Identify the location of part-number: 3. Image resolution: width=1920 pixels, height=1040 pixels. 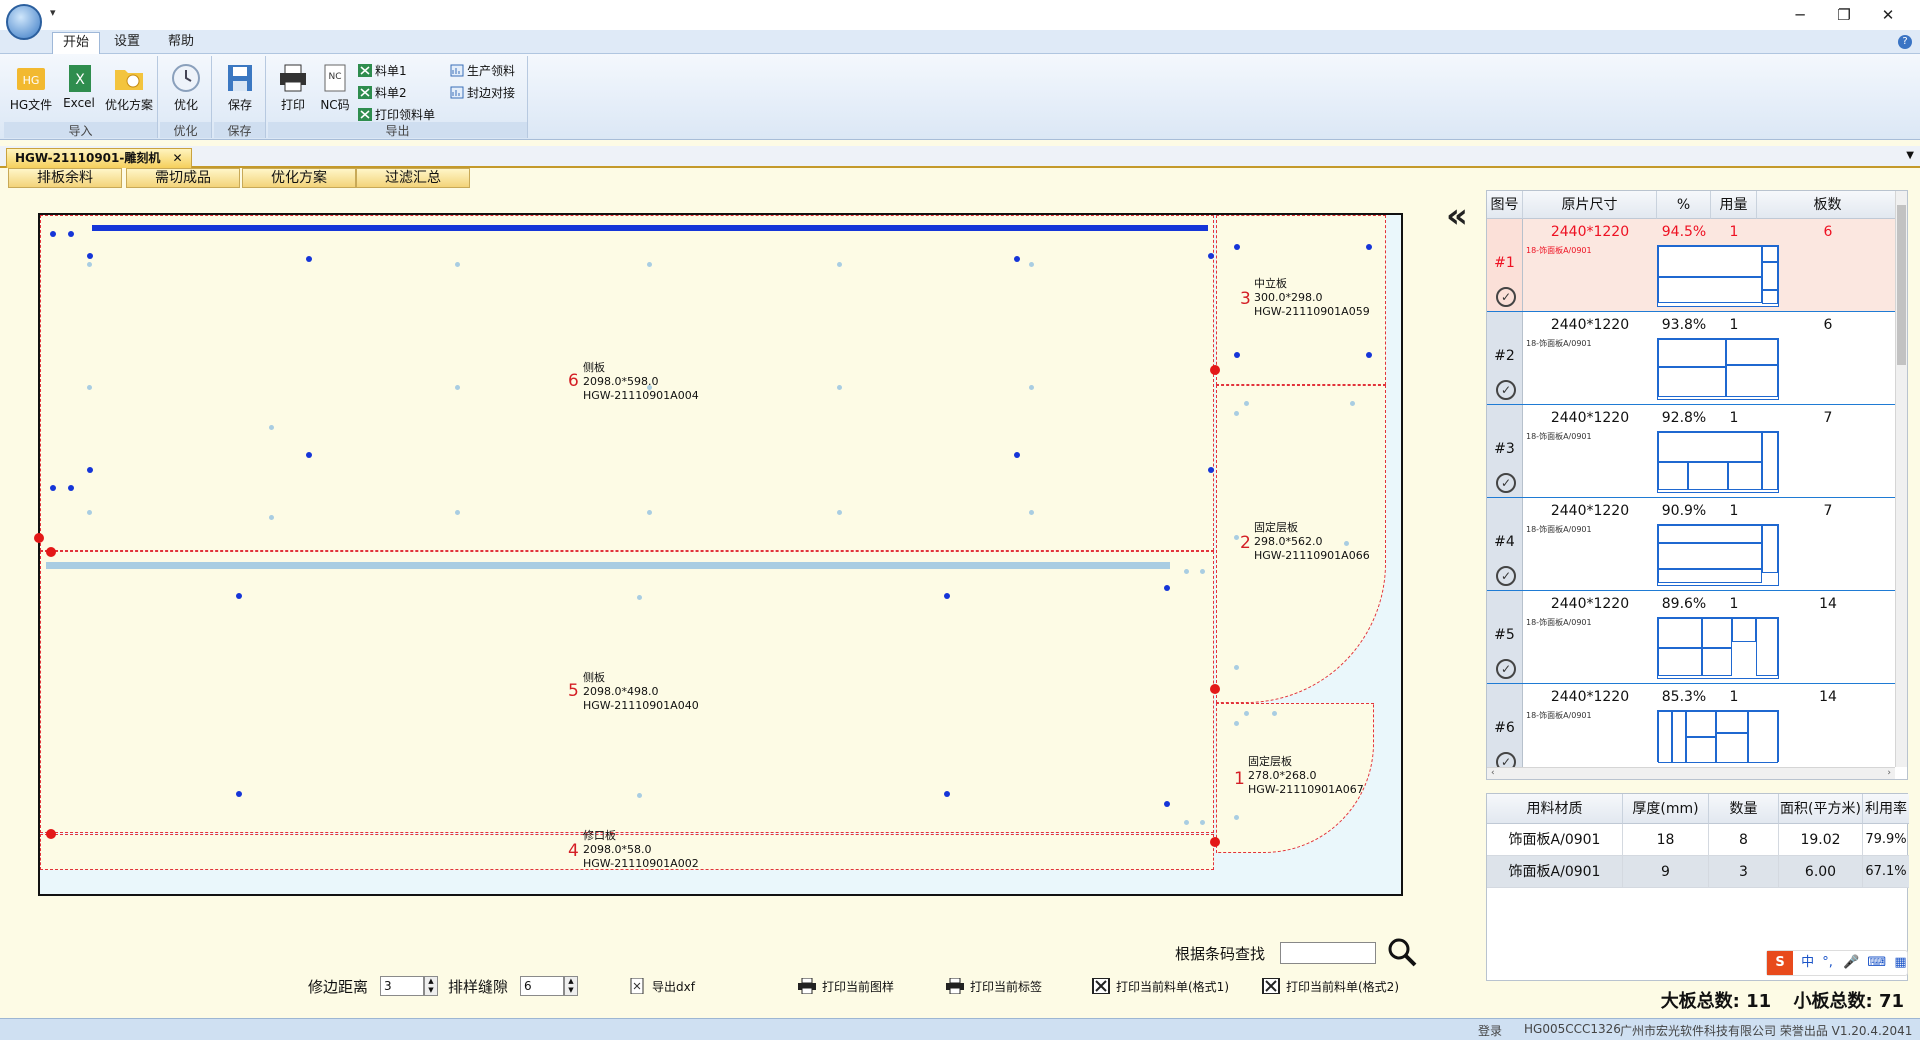
(1245, 299).